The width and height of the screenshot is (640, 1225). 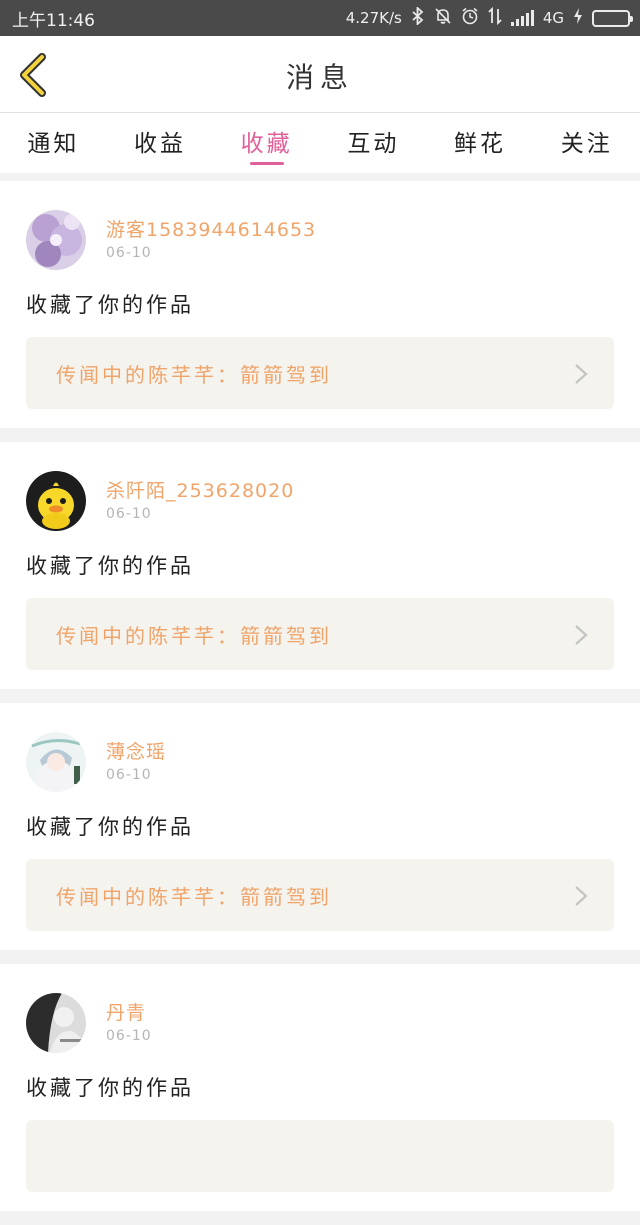 What do you see at coordinates (53, 20) in the screenshot?
I see `status-time: 上午11:46` at bounding box center [53, 20].